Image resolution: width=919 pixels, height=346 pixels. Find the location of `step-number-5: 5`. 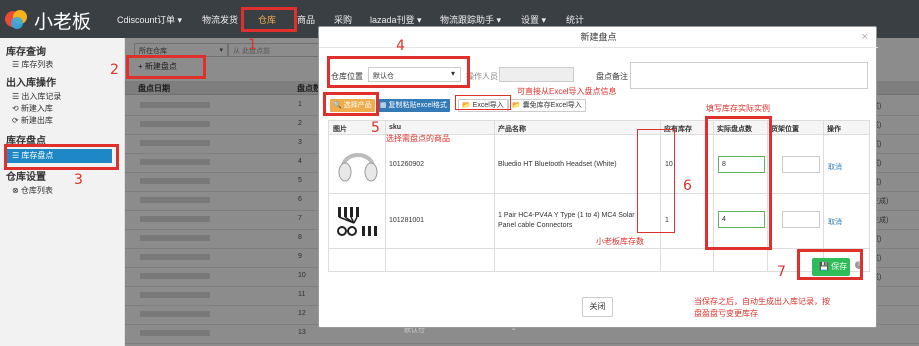

step-number-5: 5 is located at coordinates (375, 128).